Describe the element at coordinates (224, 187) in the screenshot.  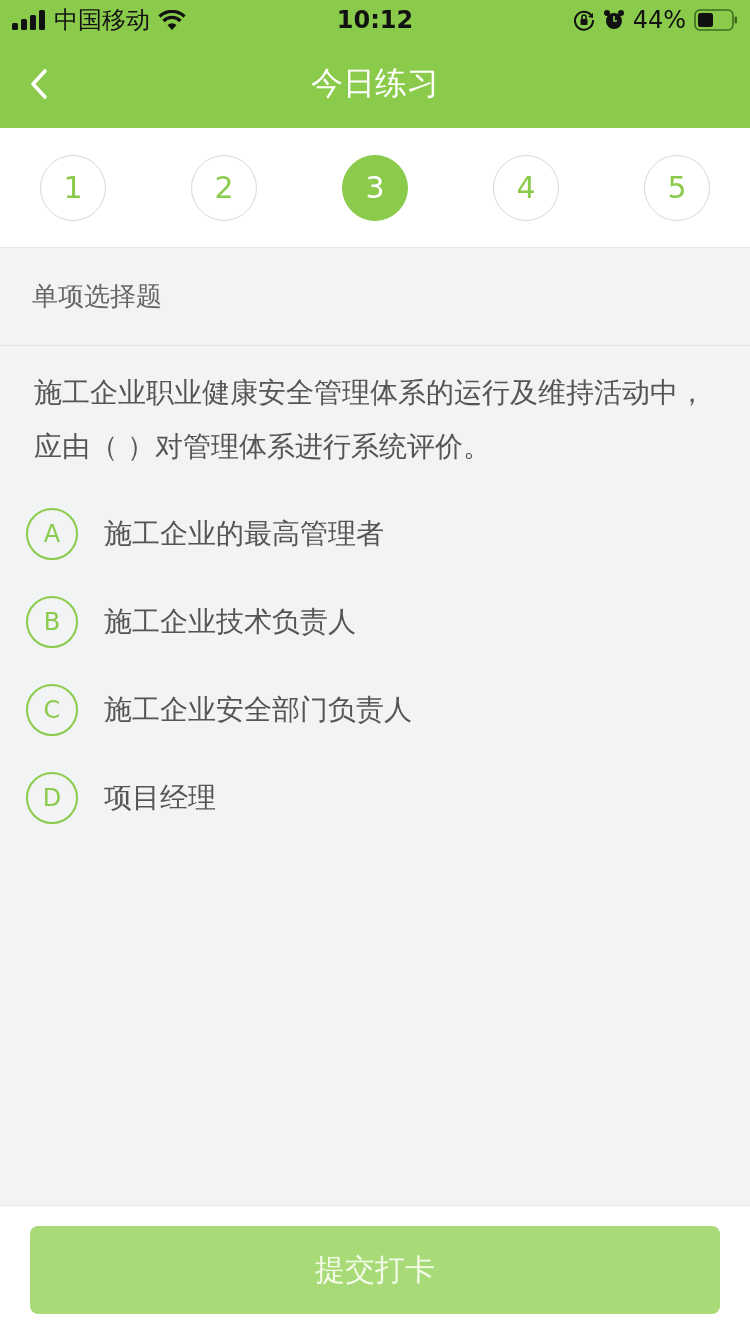
I see `question-number-tab: 2` at that location.